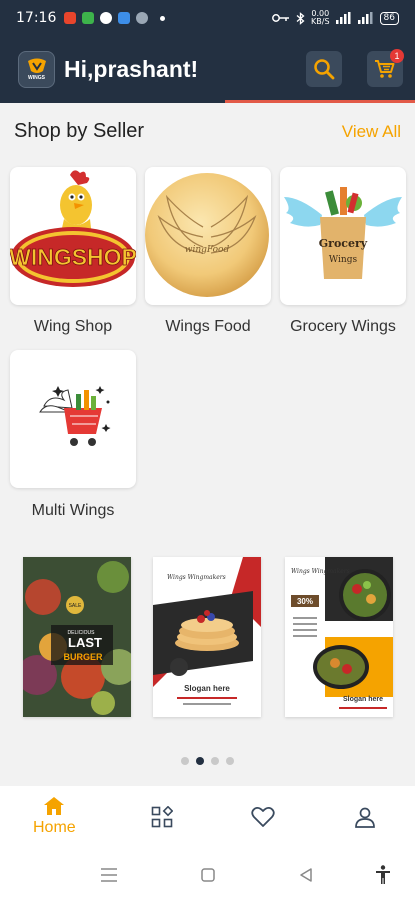 The image size is (415, 900). What do you see at coordinates (163, 18) in the screenshot?
I see `more-notifications-icon` at bounding box center [163, 18].